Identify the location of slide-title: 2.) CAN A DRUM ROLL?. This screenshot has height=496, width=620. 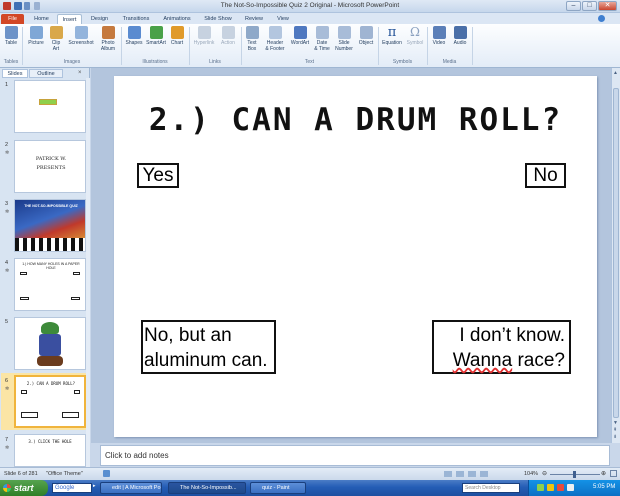
(355, 120).